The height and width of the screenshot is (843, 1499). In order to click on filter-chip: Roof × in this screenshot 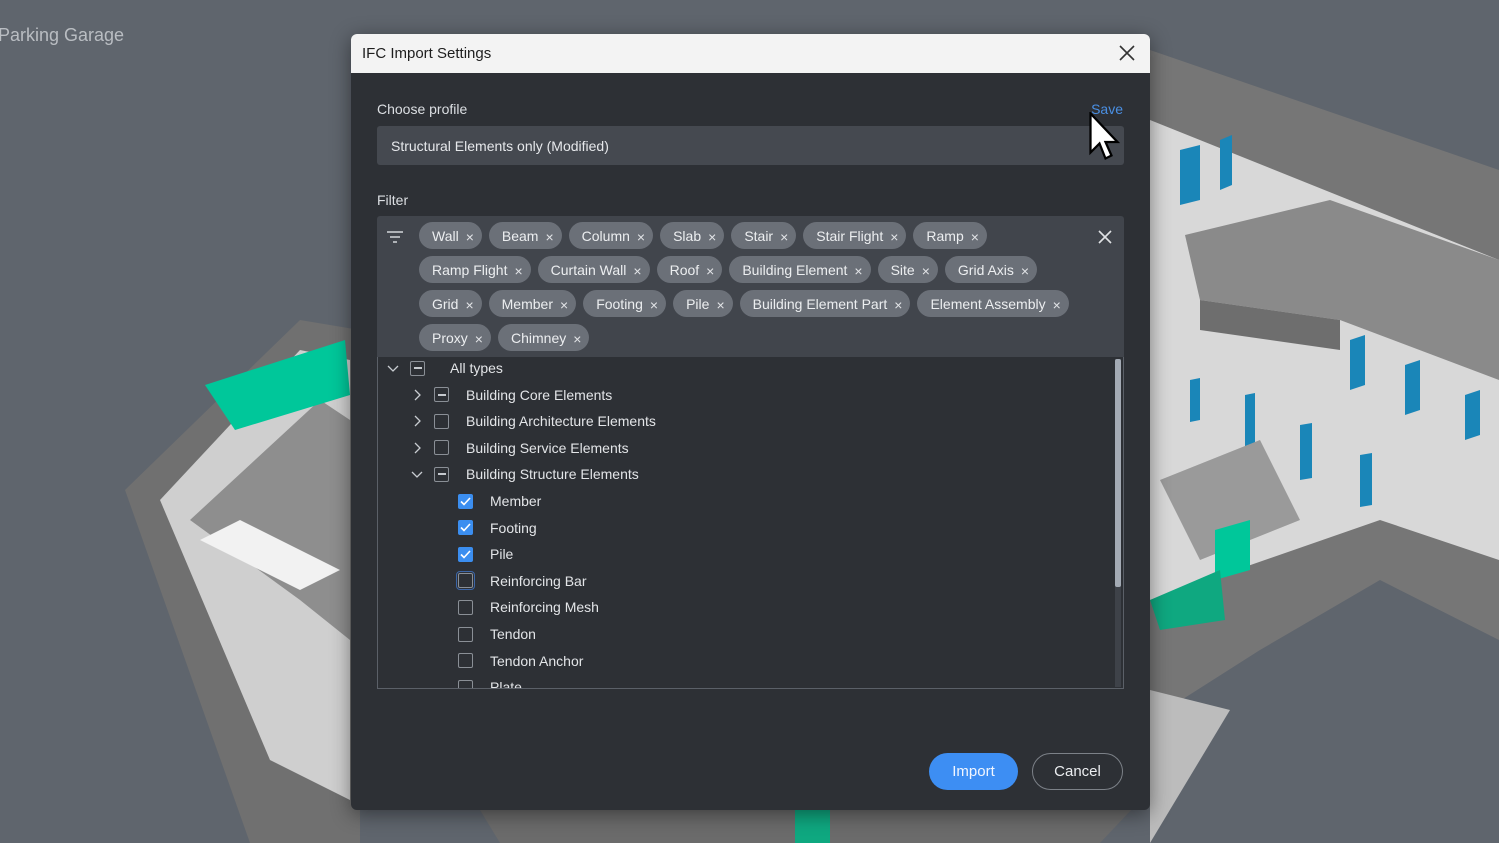, I will do `click(689, 269)`.